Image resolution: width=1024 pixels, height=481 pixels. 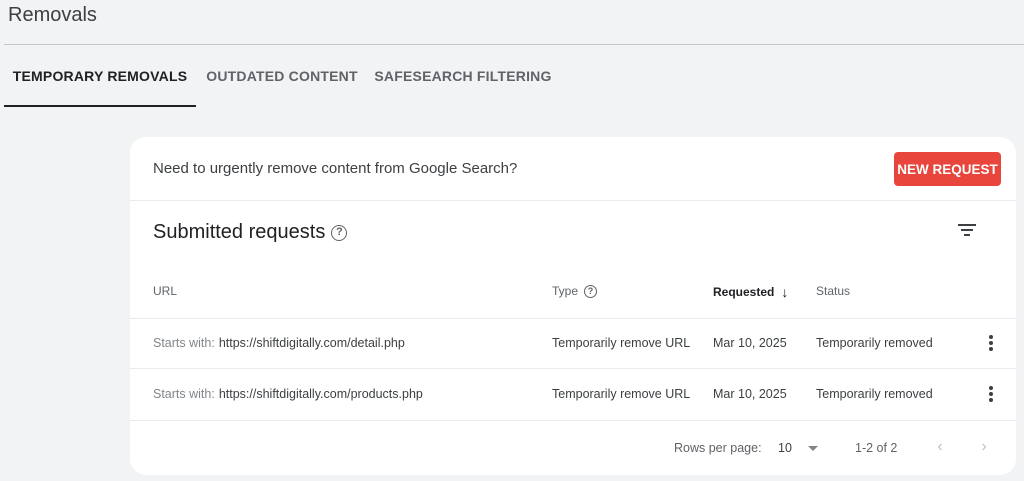 What do you see at coordinates (165, 291) in the screenshot?
I see `column-header-url: URL` at bounding box center [165, 291].